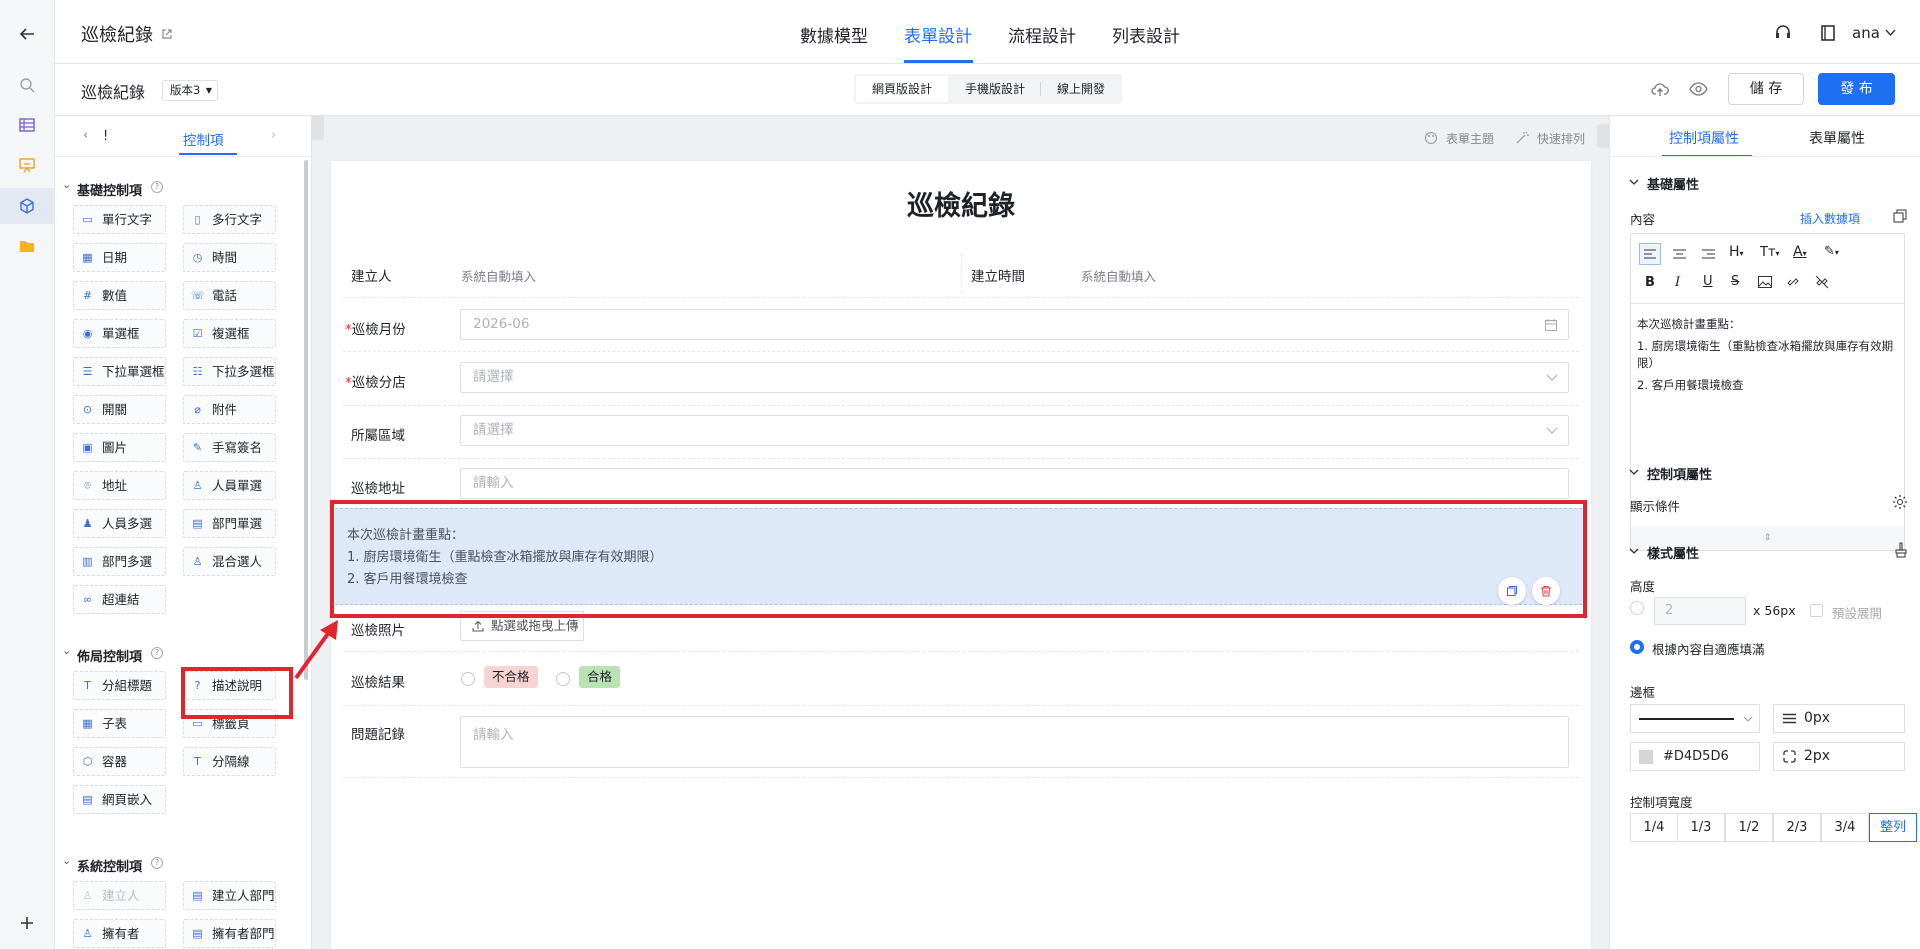 This screenshot has height=949, width=1920. What do you see at coordinates (109, 189) in the screenshot?
I see `section-title: 基礎控制項` at bounding box center [109, 189].